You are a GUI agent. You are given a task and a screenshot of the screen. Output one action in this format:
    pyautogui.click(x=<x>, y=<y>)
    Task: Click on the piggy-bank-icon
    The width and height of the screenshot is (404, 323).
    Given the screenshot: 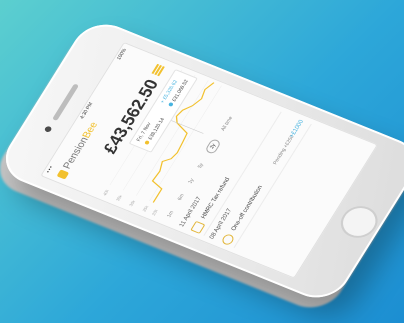 What is the action you would take?
    pyautogui.click(x=228, y=239)
    